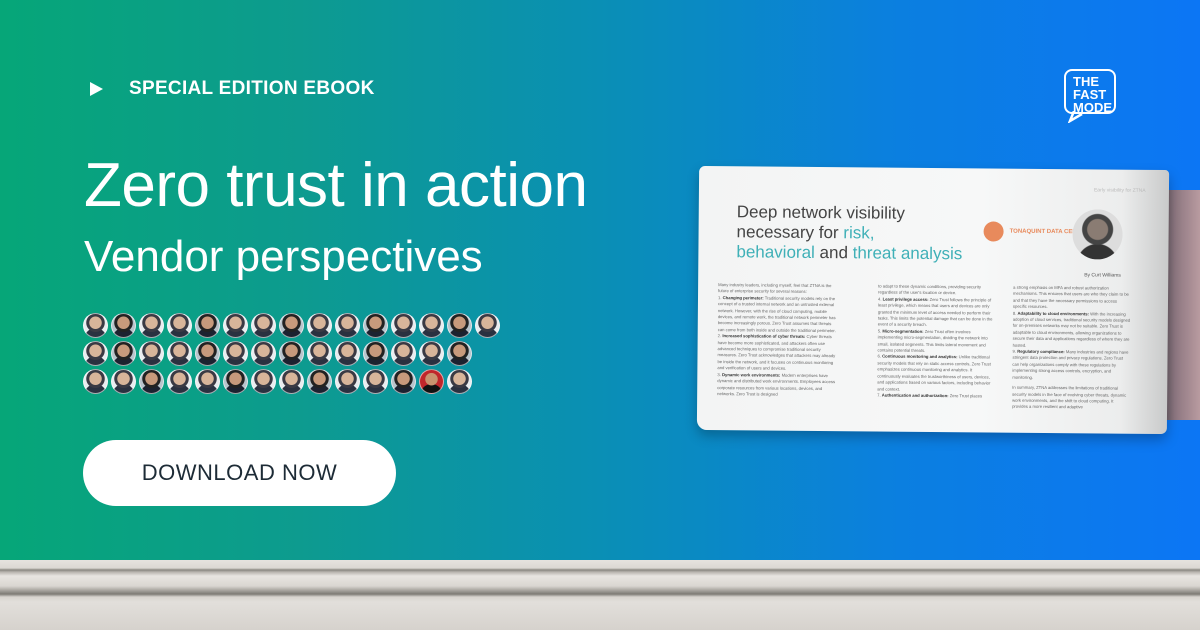 This screenshot has width=1200, height=630. What do you see at coordinates (915, 395) in the screenshot?
I see `item-title: Authentication and authorization:` at bounding box center [915, 395].